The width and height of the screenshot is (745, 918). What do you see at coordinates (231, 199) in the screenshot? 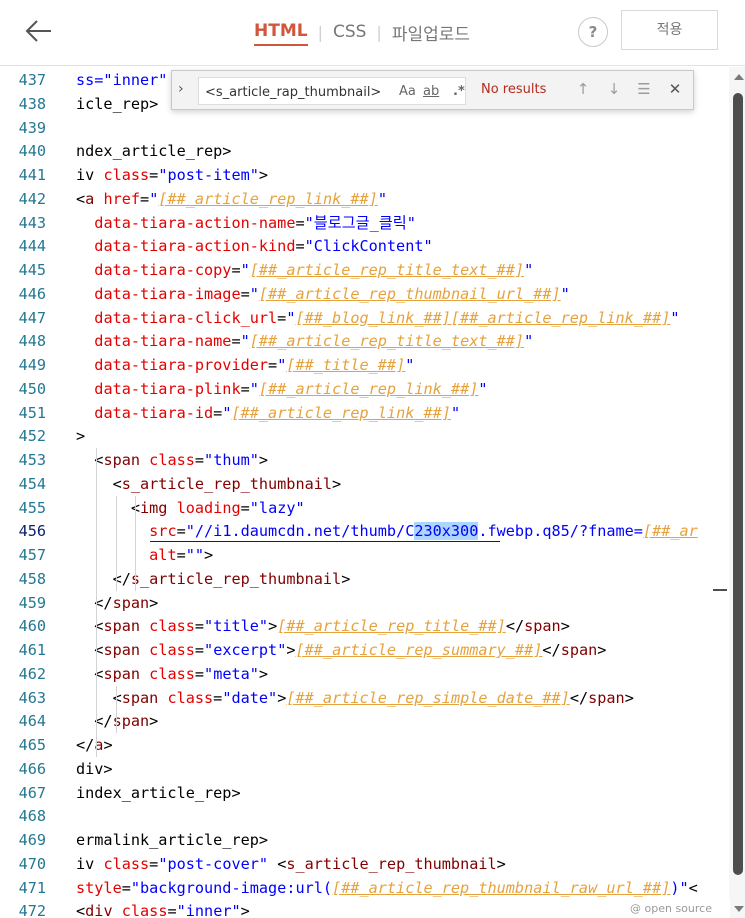
I see `code-text: <a href="[##_article_rep_link_##]"` at bounding box center [231, 199].